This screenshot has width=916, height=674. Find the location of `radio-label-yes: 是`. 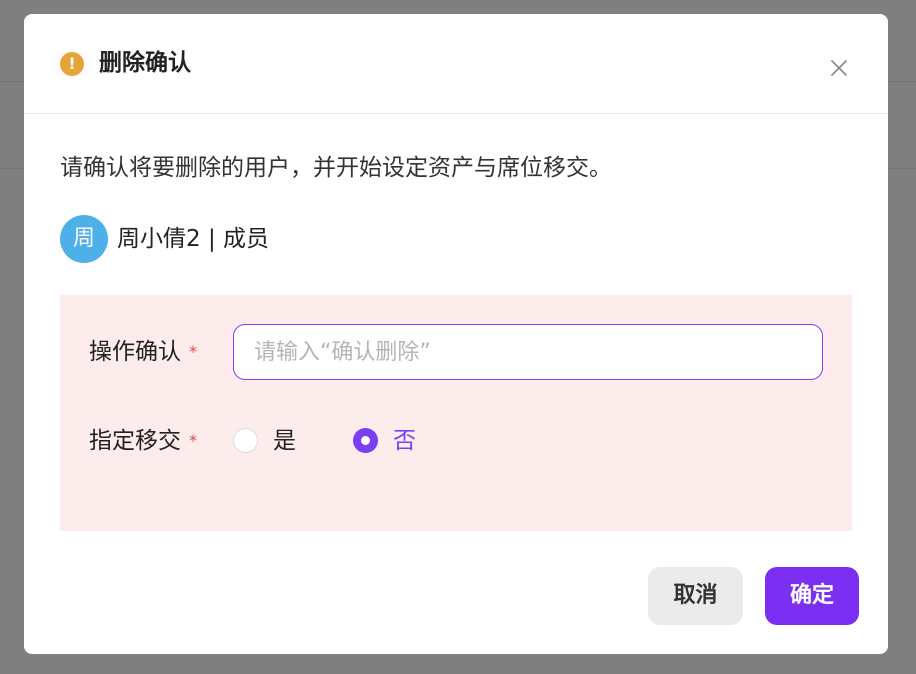

radio-label-yes: 是 is located at coordinates (284, 441).